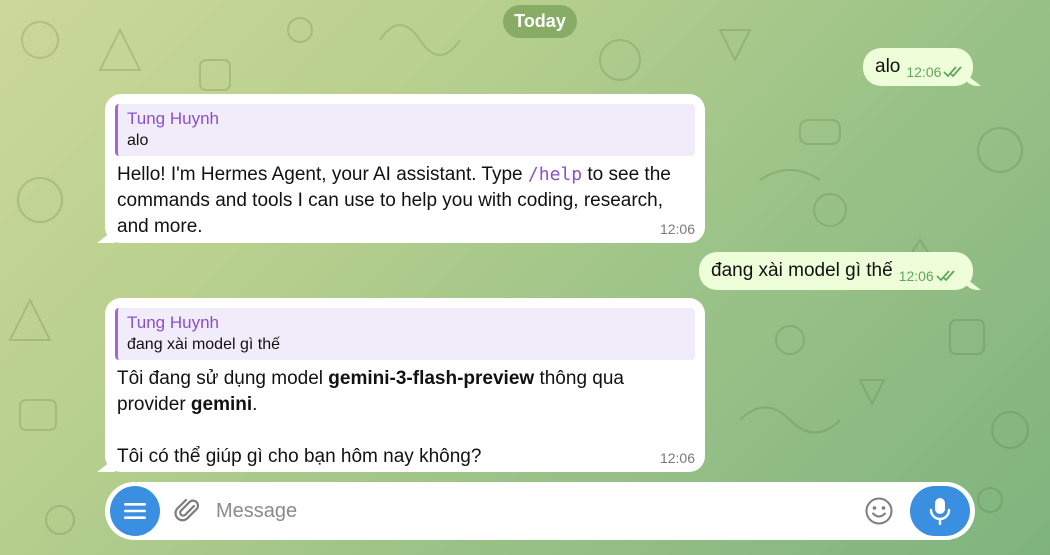 Image resolution: width=1050 pixels, height=555 pixels. I want to click on menu-button, so click(135, 511).